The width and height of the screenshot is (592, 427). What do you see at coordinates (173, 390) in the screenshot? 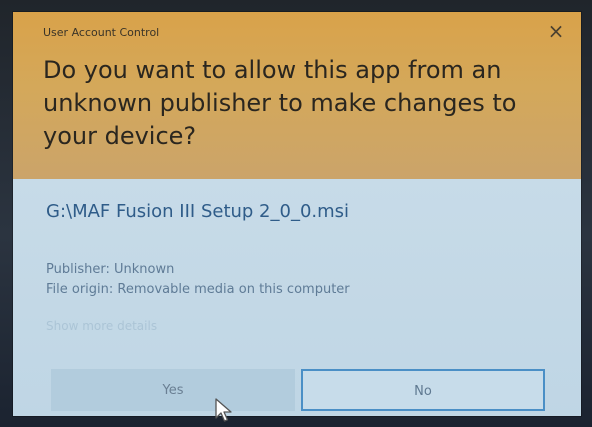
I see `yes-button: Yes` at bounding box center [173, 390].